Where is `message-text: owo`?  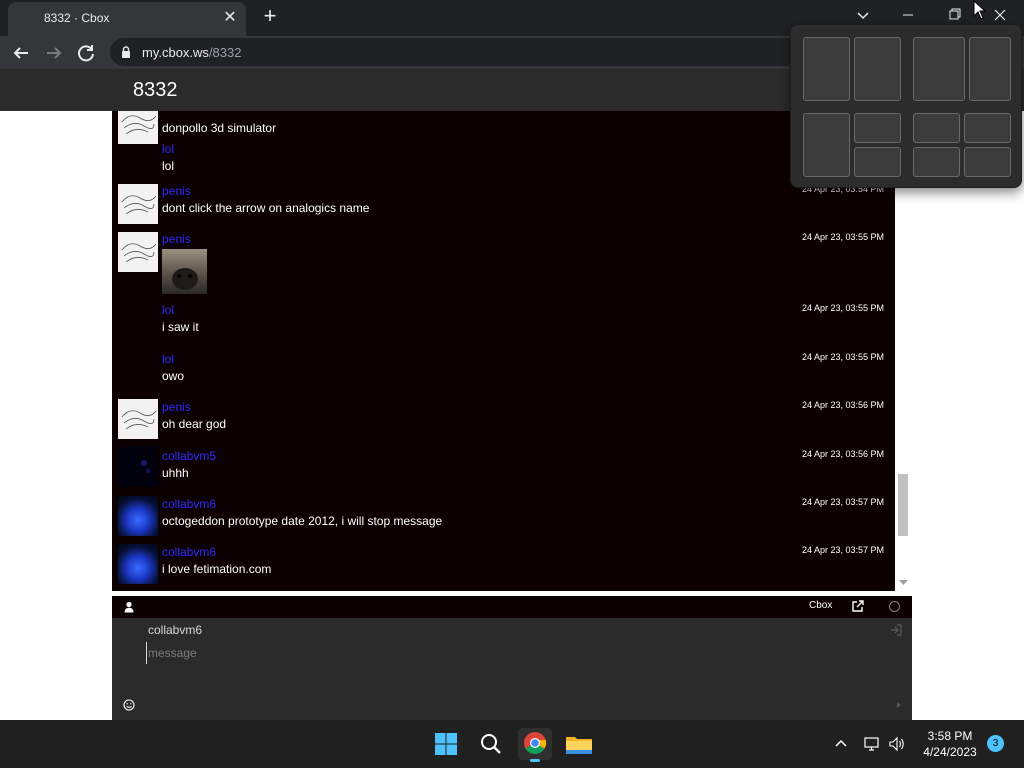
message-text: owo is located at coordinates (173, 376).